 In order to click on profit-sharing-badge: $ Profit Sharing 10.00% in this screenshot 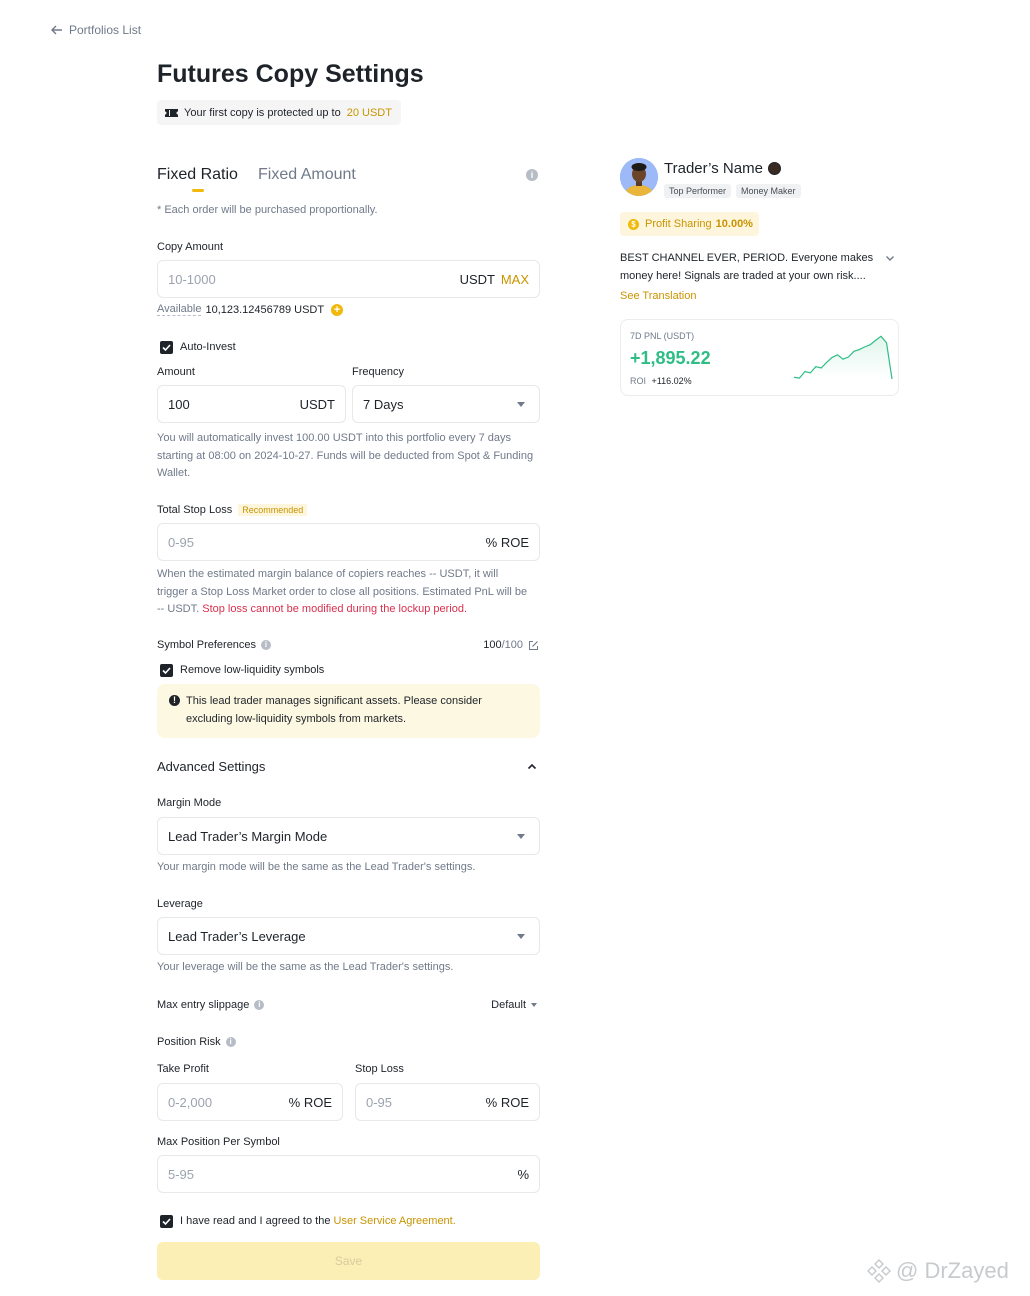, I will do `click(689, 224)`.